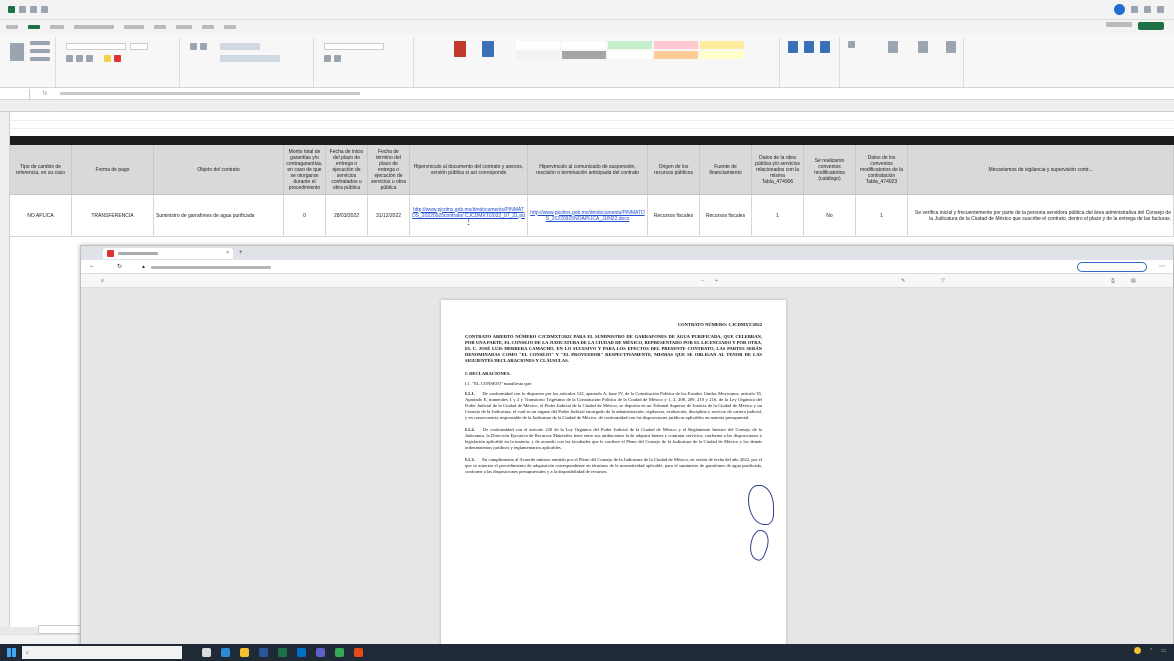 This screenshot has width=1174, height=661. Describe the element at coordinates (5, 369) in the screenshot. I see `row-headers` at that location.